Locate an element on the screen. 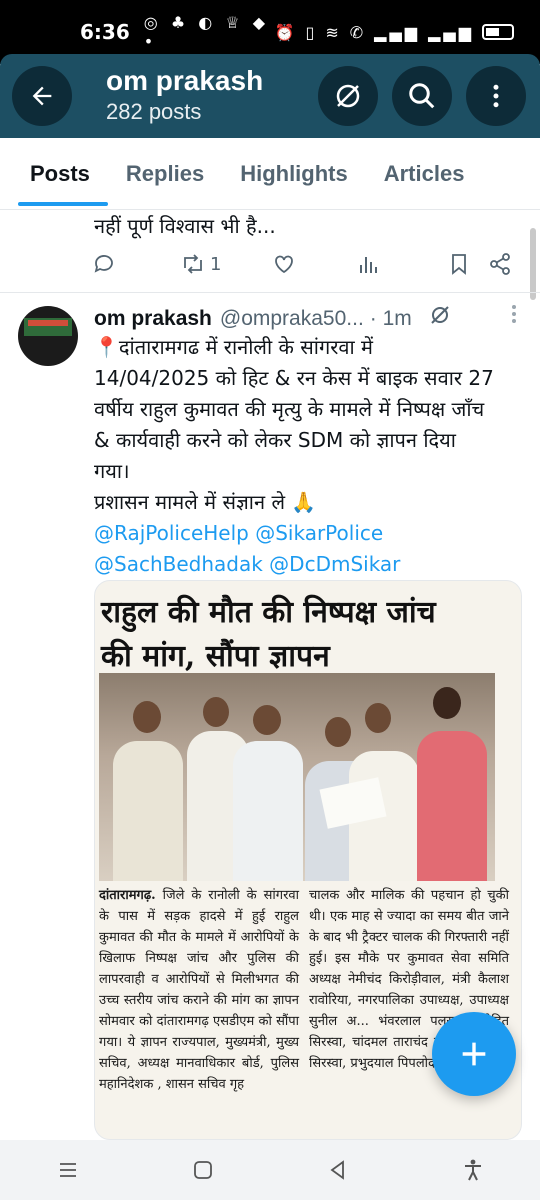 The height and width of the screenshot is (1200, 540). whatsapp-icon: ◎ is located at coordinates (152, 22).